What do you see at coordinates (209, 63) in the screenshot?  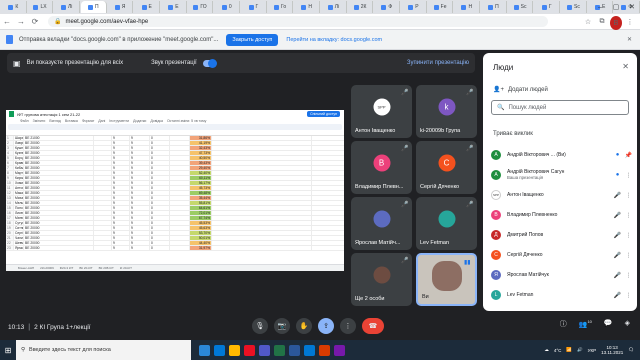 I see `sound-toggle` at bounding box center [209, 63].